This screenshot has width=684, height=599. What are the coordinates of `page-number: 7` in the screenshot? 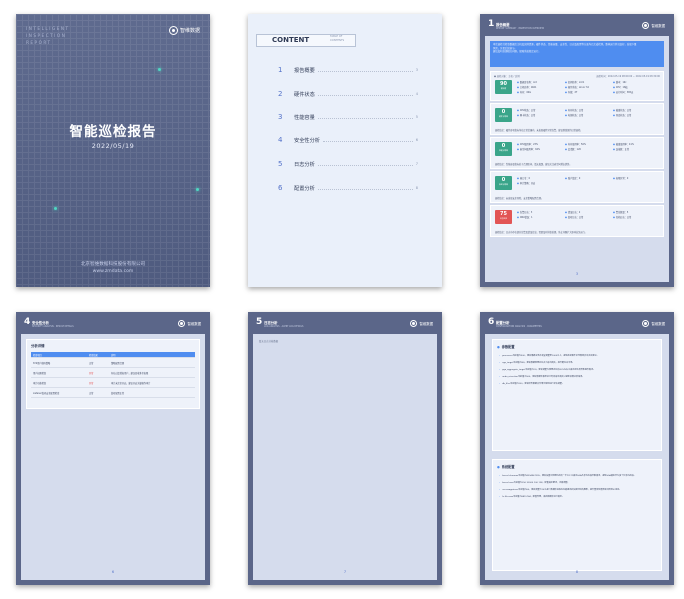 It's located at (345, 572).